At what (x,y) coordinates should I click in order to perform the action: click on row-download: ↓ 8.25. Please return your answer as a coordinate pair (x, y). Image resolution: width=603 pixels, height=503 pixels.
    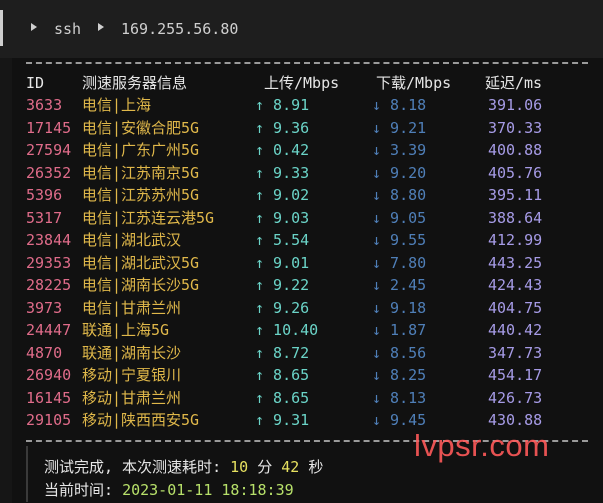
    Looking at the image, I should click on (399, 375).